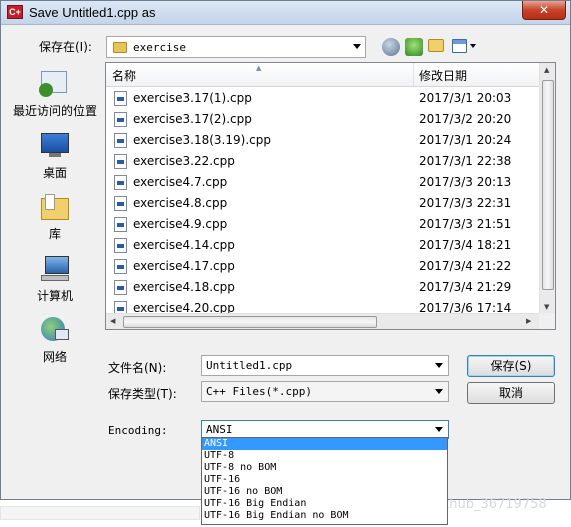 The image size is (571, 527). Describe the element at coordinates (323, 266) in the screenshot. I see `file-row: exercise4.17.cpp 2017/3/4 21:22` at that location.